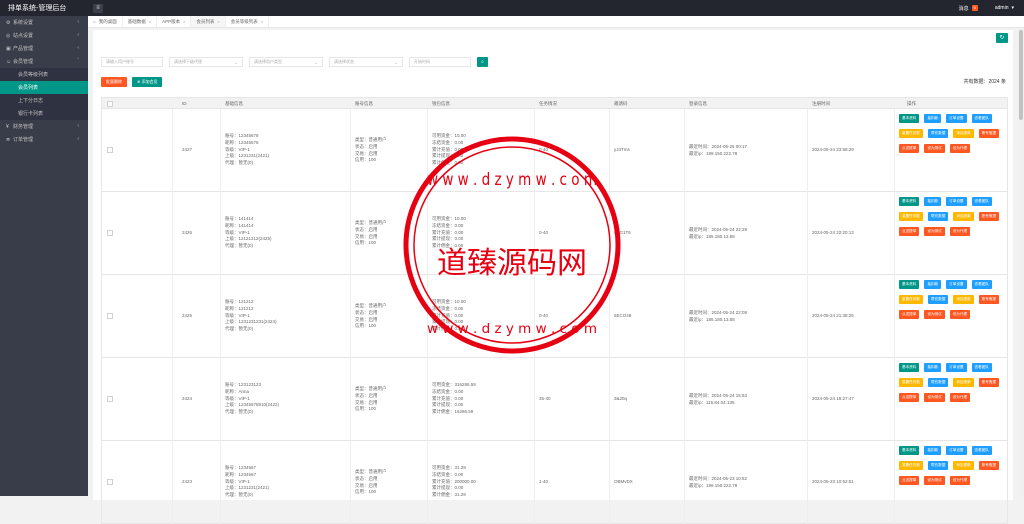 The height and width of the screenshot is (524, 1024). I want to click on refresh-button: ↻, so click(1002, 38).